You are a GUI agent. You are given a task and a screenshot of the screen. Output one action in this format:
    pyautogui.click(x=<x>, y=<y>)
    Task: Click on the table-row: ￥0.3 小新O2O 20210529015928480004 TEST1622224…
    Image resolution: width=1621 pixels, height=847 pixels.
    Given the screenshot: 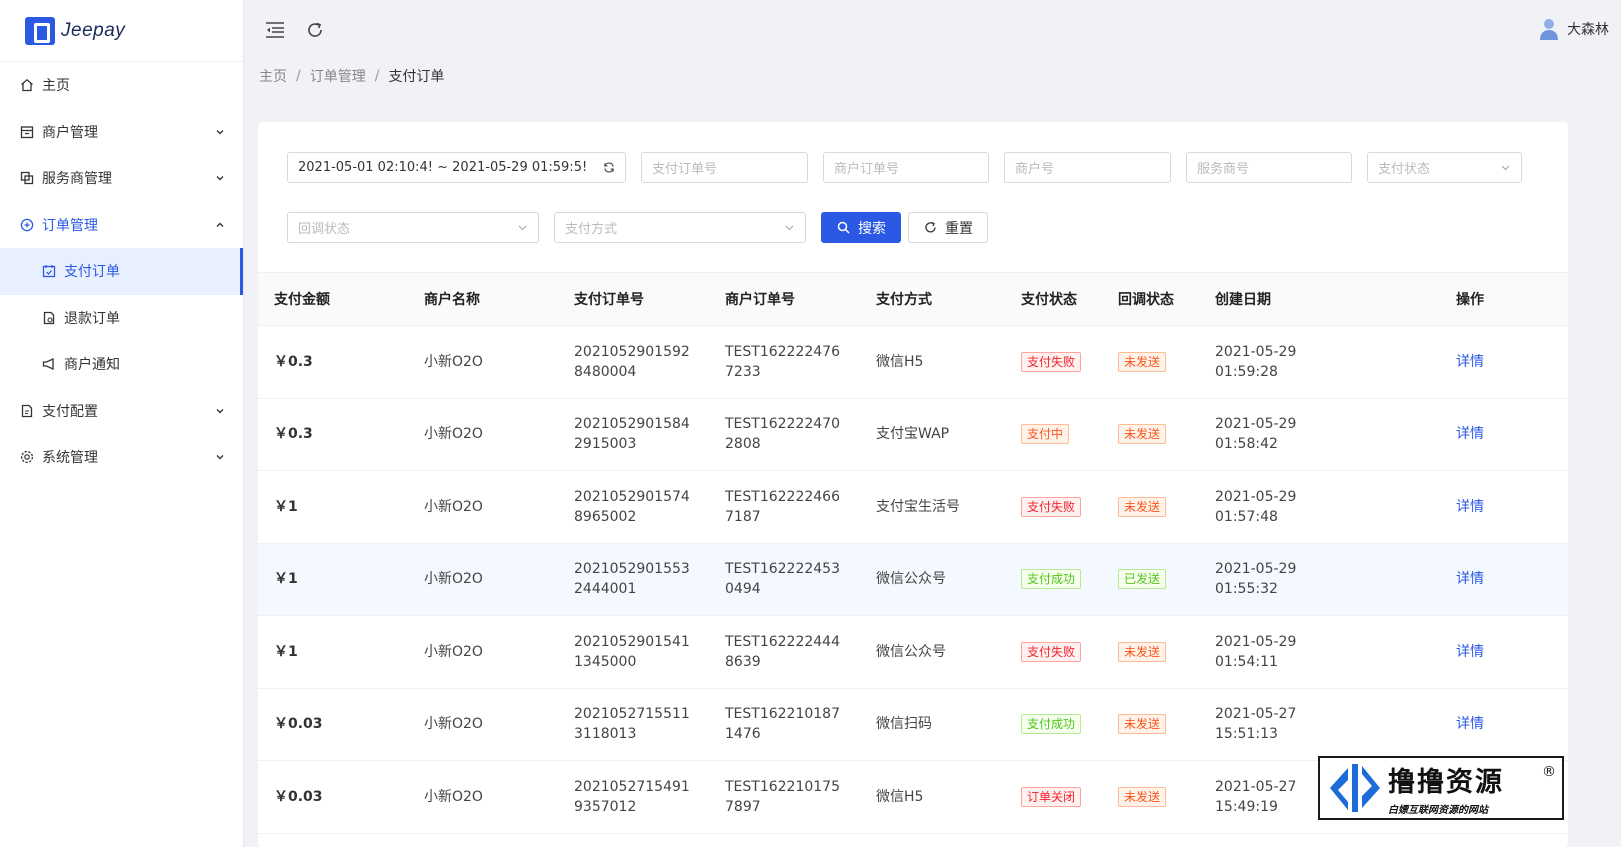 What is the action you would take?
    pyautogui.click(x=913, y=362)
    